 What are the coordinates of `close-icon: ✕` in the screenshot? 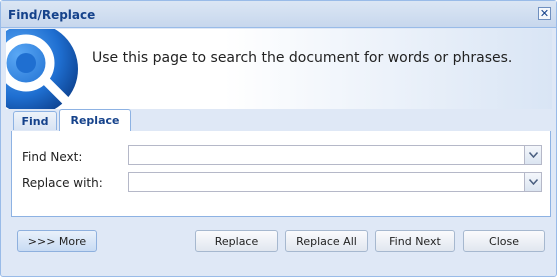 It's located at (544, 13).